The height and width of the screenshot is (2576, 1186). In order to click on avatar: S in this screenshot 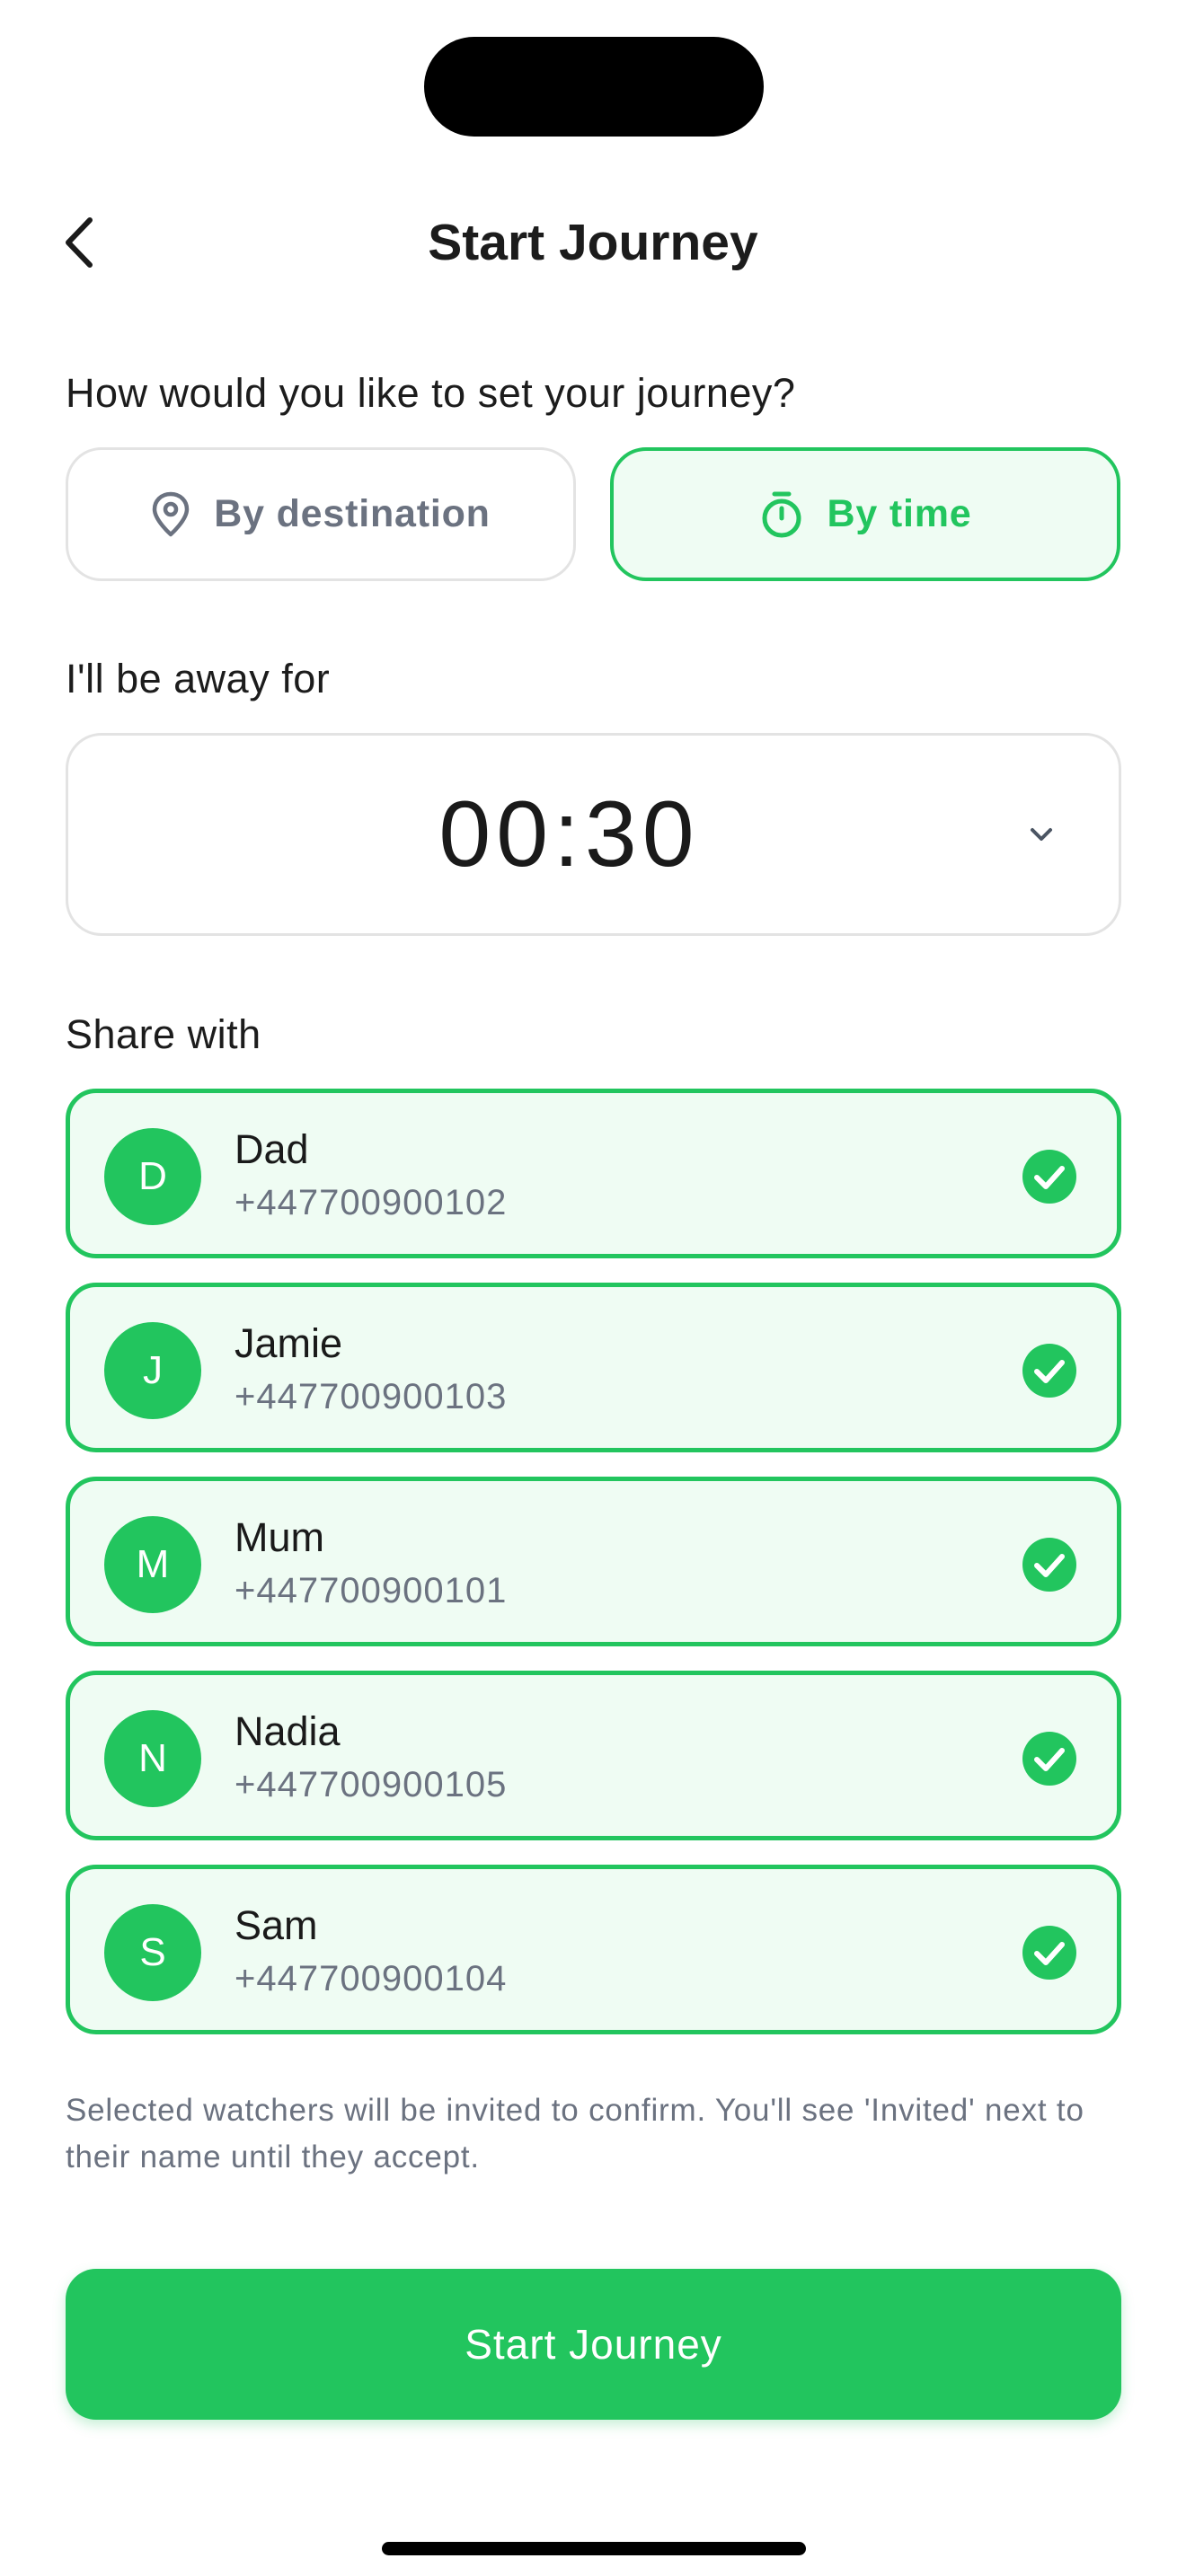, I will do `click(152, 1952)`.